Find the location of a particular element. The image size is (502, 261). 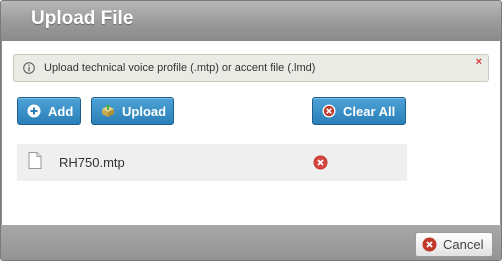

box-upload-icon is located at coordinates (108, 110).